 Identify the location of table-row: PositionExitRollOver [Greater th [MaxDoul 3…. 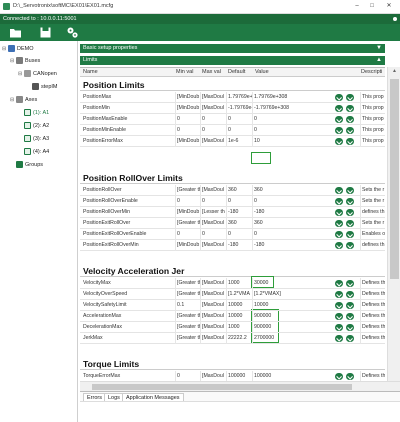
(232, 223).